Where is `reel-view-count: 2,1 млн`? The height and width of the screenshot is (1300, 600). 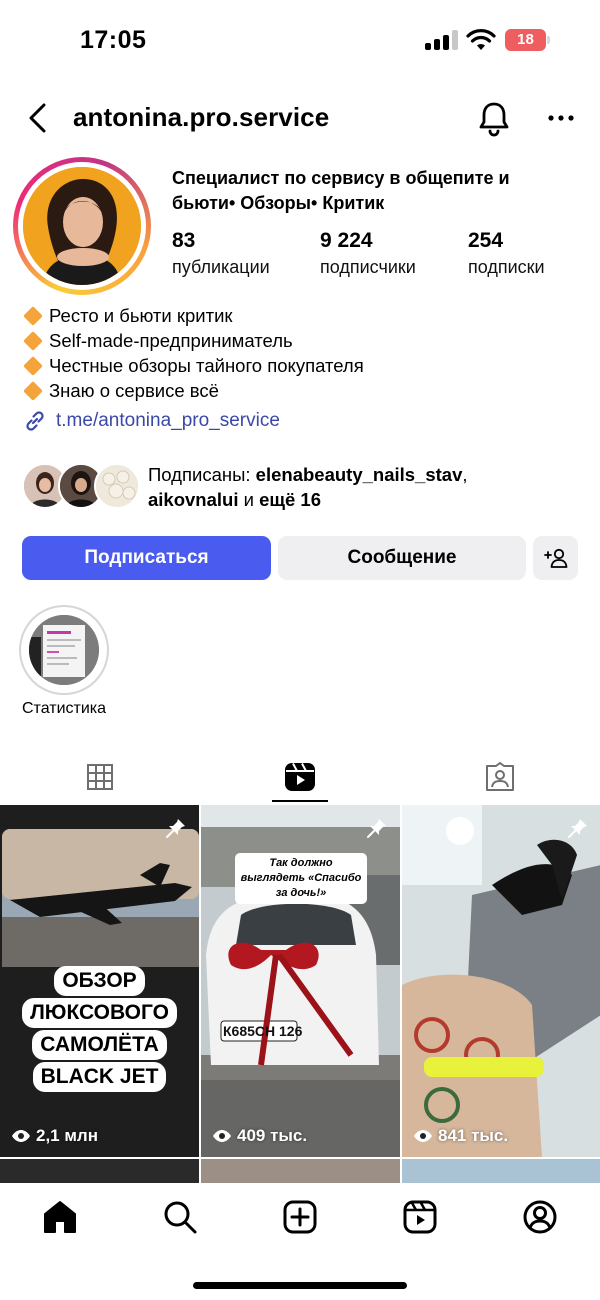 reel-view-count: 2,1 млн is located at coordinates (54, 1136).